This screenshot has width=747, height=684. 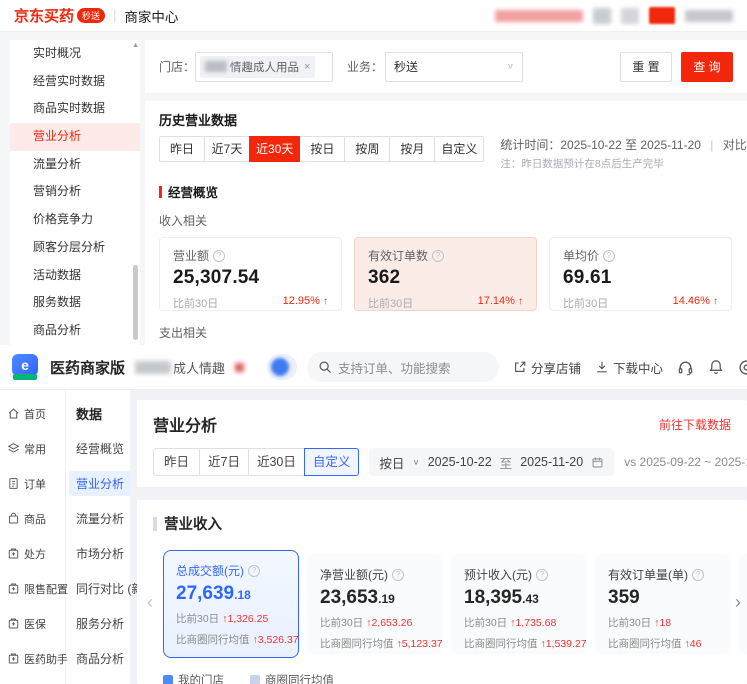 I want to click on store-select-input: 情趣成人用品 ×, so click(x=264, y=66).